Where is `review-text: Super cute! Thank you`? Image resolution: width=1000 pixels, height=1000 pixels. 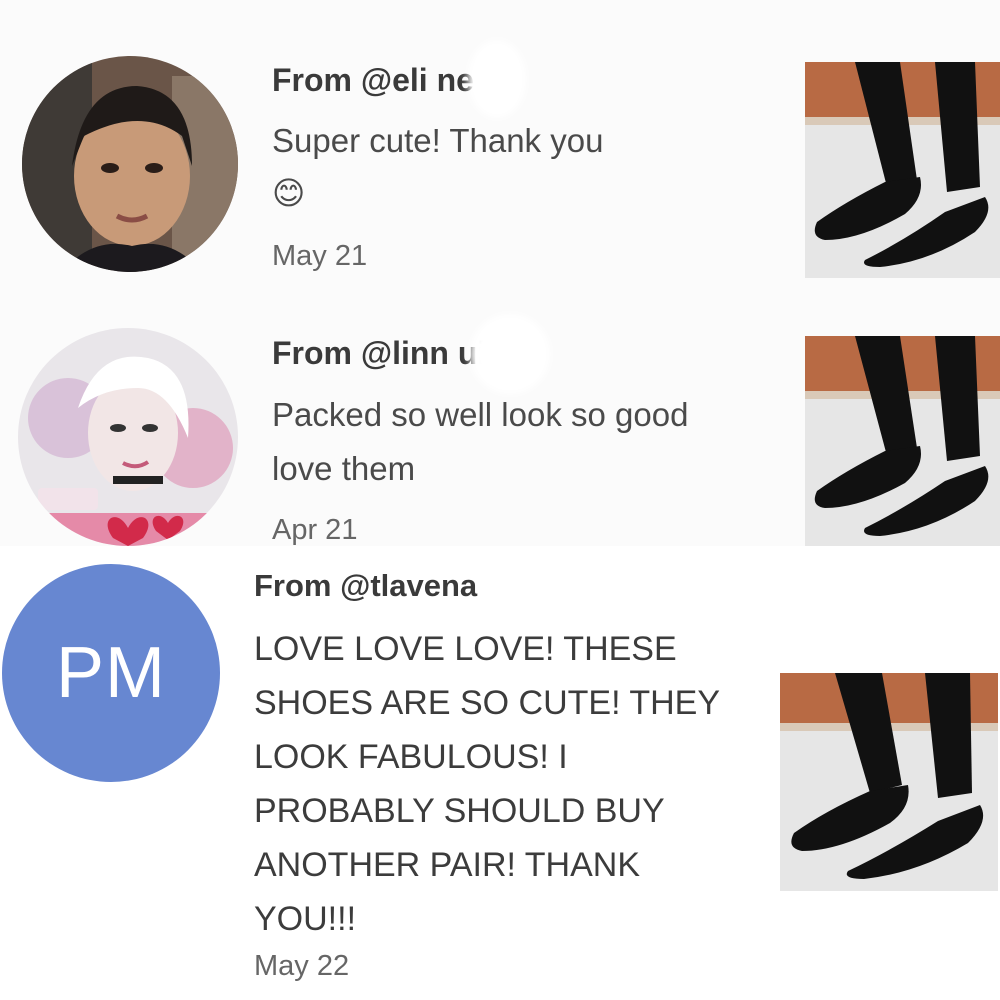
review-text: Super cute! Thank you is located at coordinates (438, 140).